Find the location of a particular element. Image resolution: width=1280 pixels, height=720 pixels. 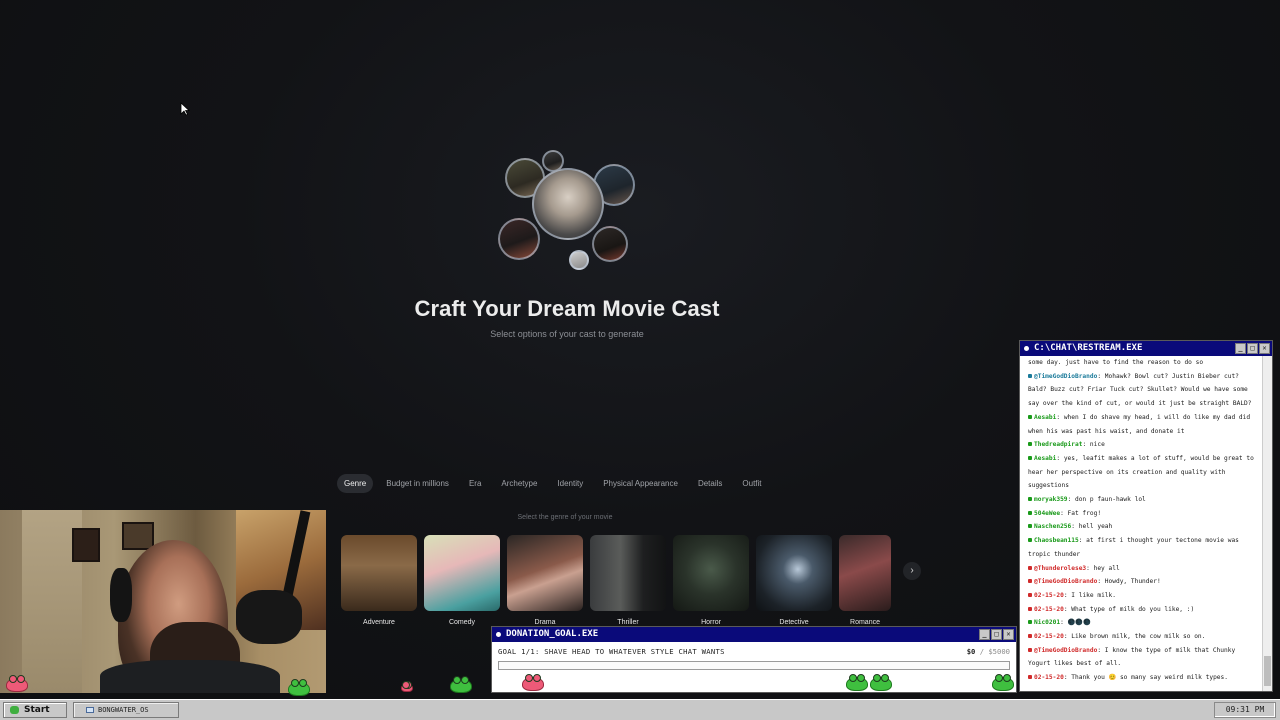

chat-username: 02-15-20 is located at coordinates (1049, 678).